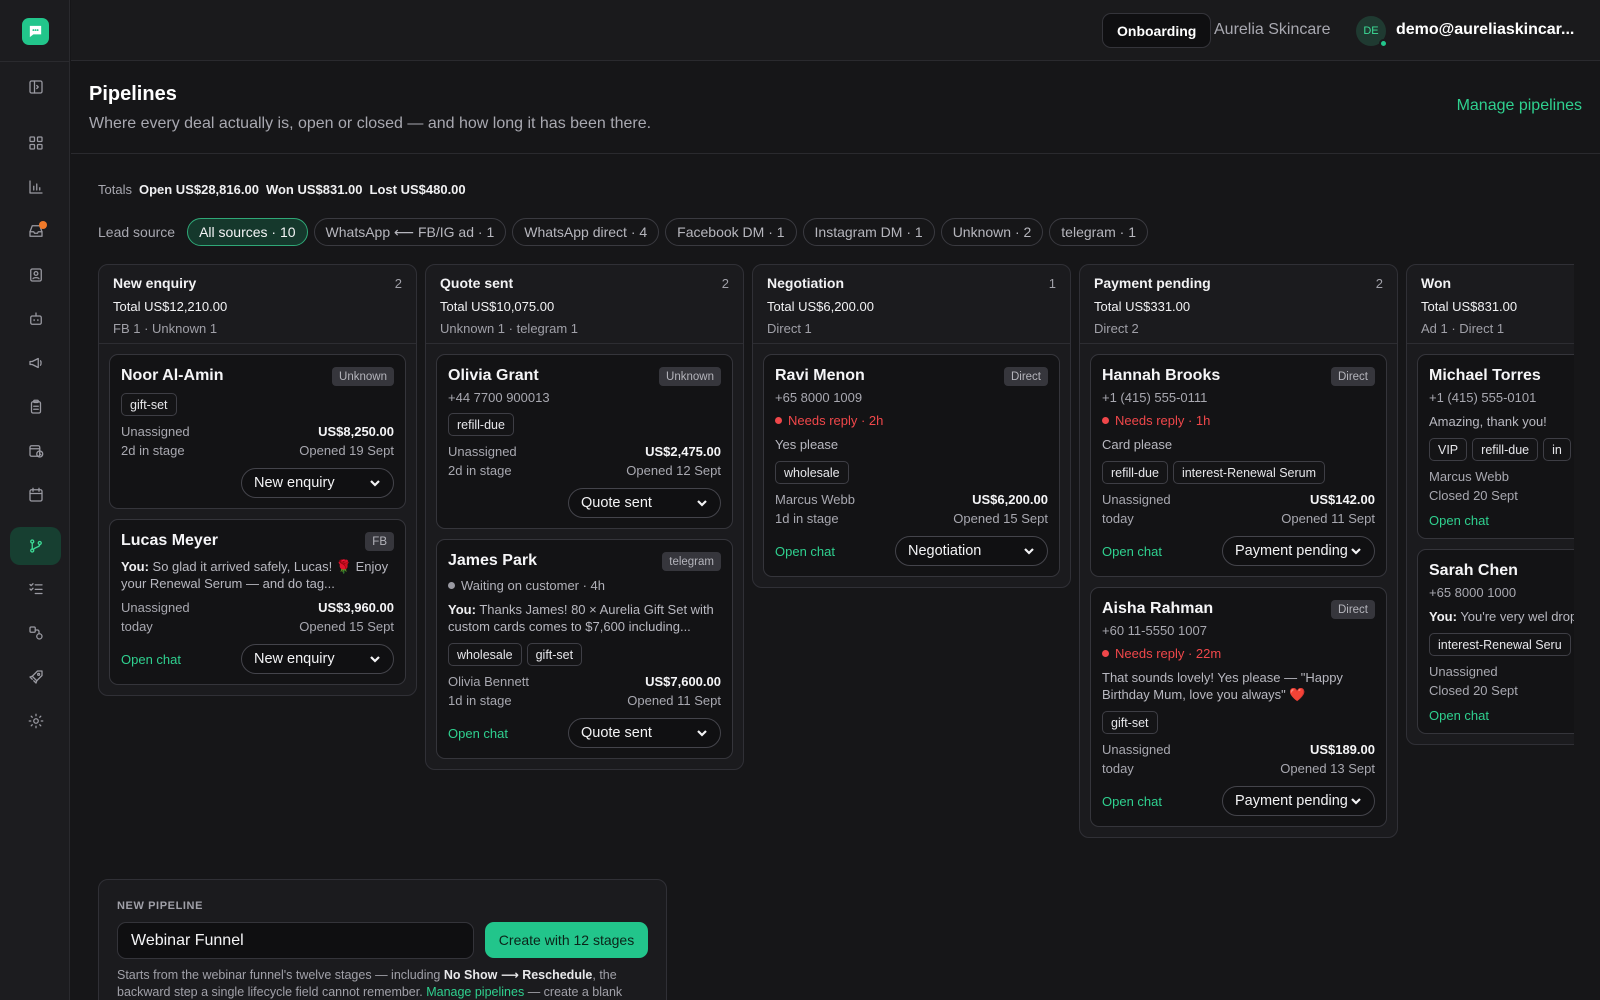  What do you see at coordinates (868, 232) in the screenshot?
I see `lead-source-chip: Instagram DM · 1` at bounding box center [868, 232].